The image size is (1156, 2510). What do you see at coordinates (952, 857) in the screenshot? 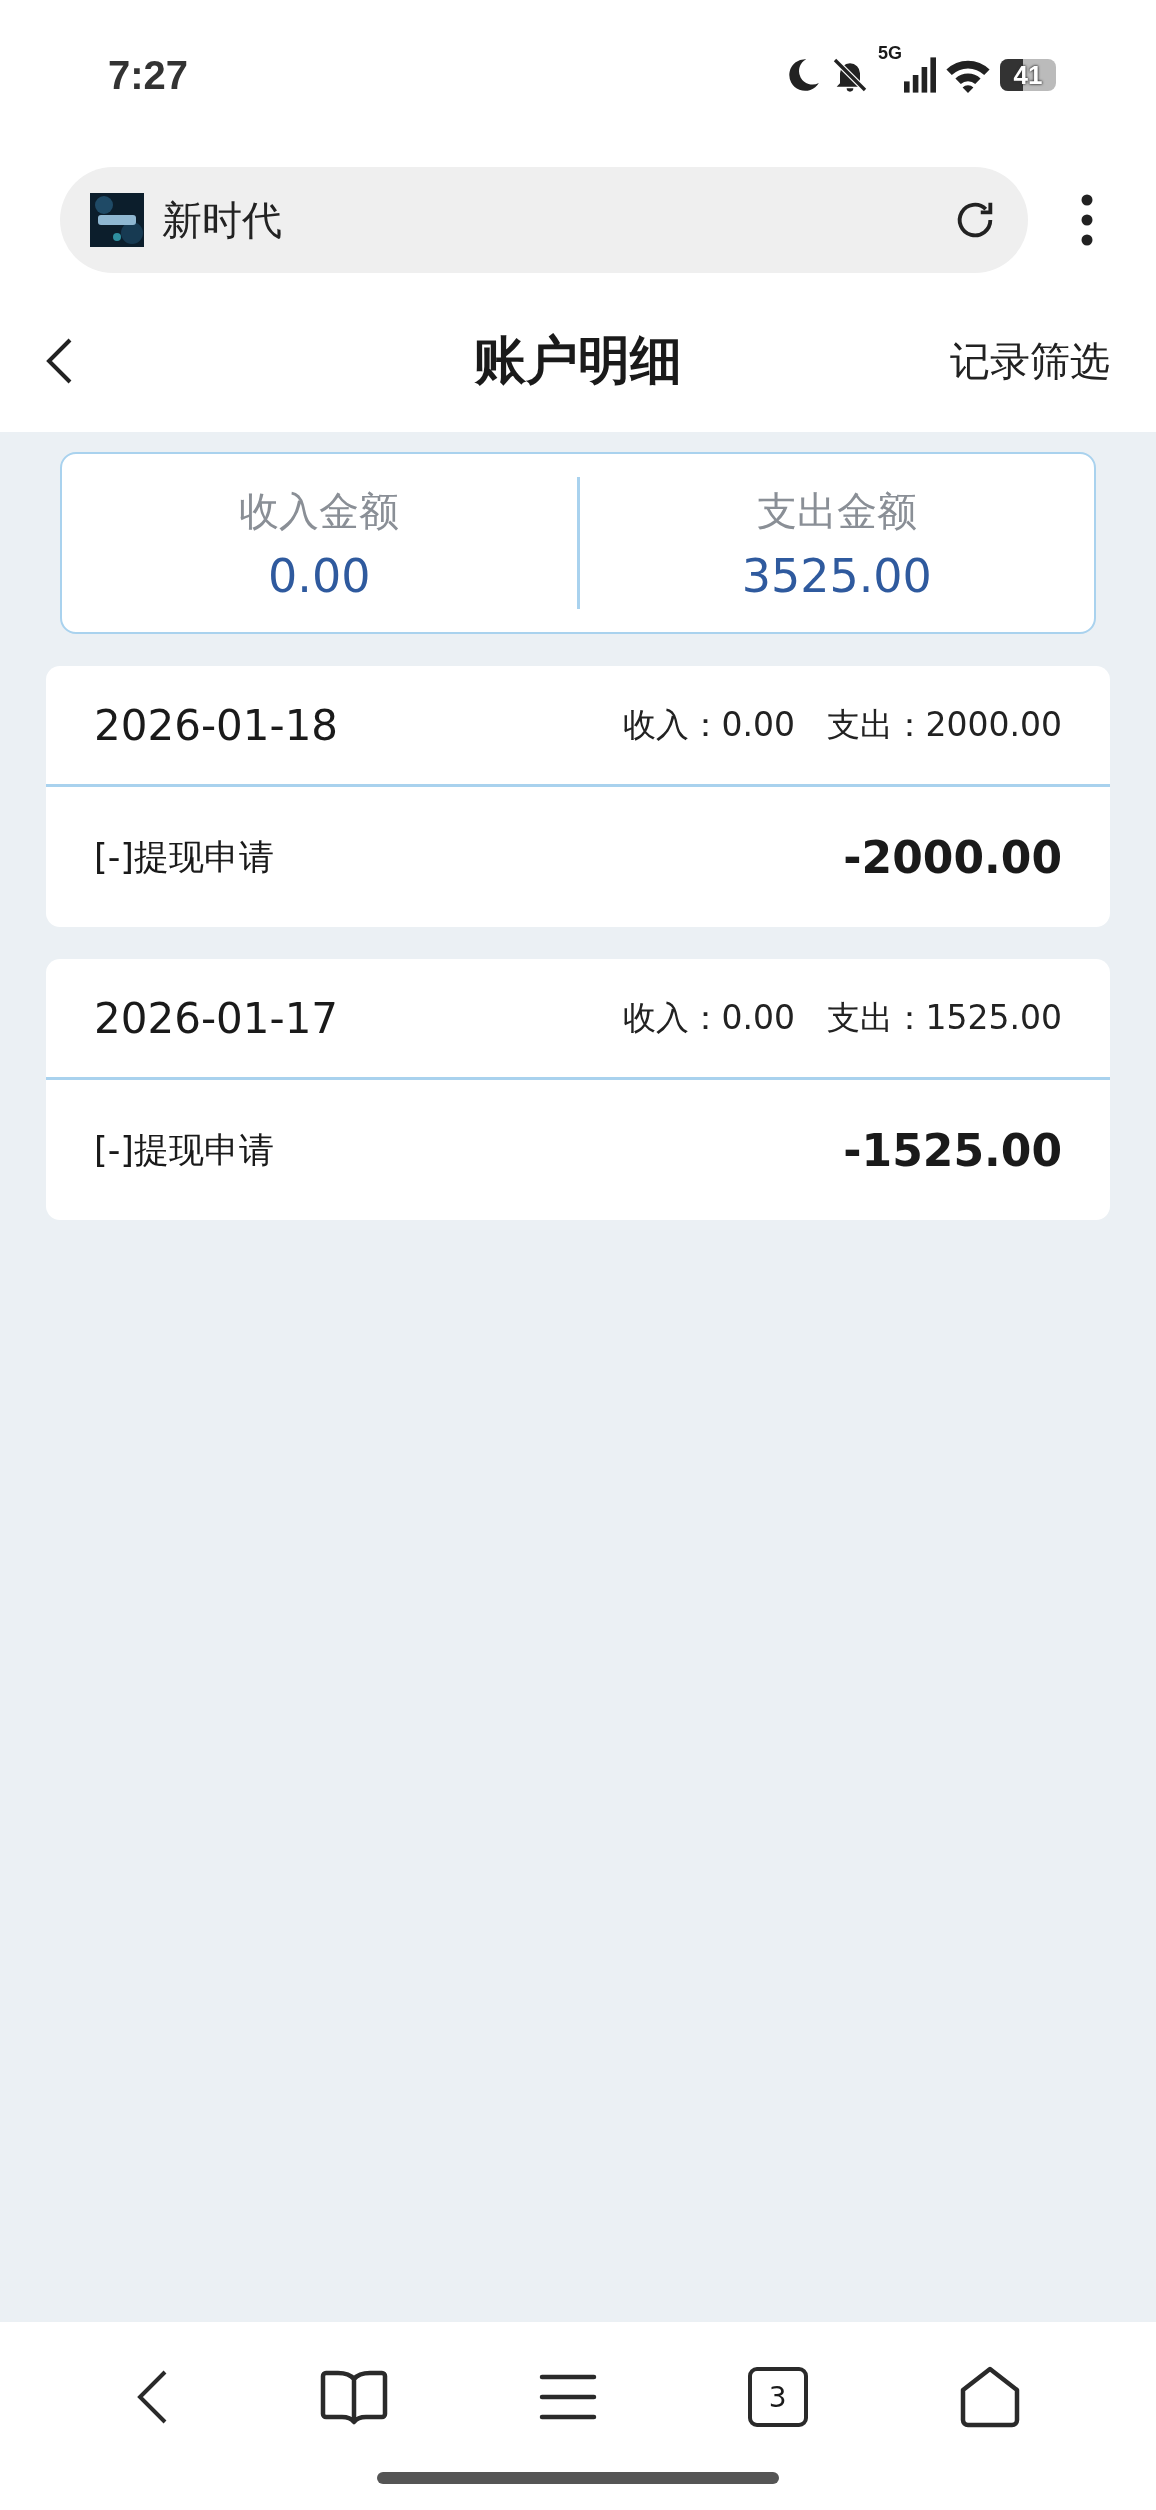
I see `transaction-amount: -2000.00` at bounding box center [952, 857].